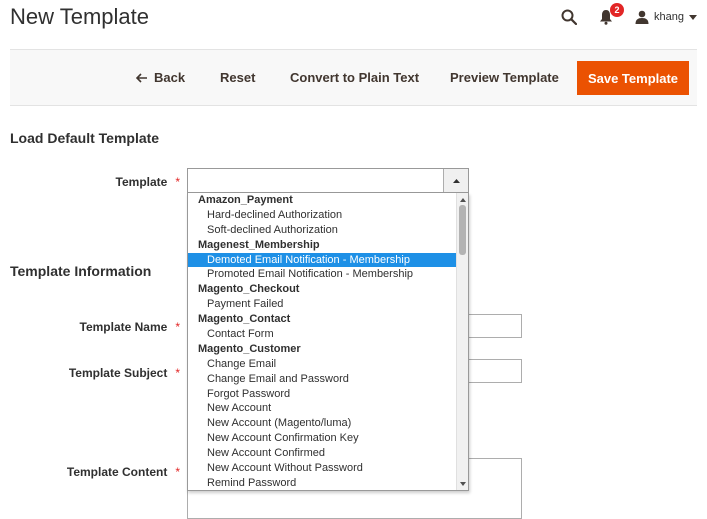 The image size is (707, 519). What do you see at coordinates (323, 379) in the screenshot?
I see `dropdown-option: Change Email and Password` at bounding box center [323, 379].